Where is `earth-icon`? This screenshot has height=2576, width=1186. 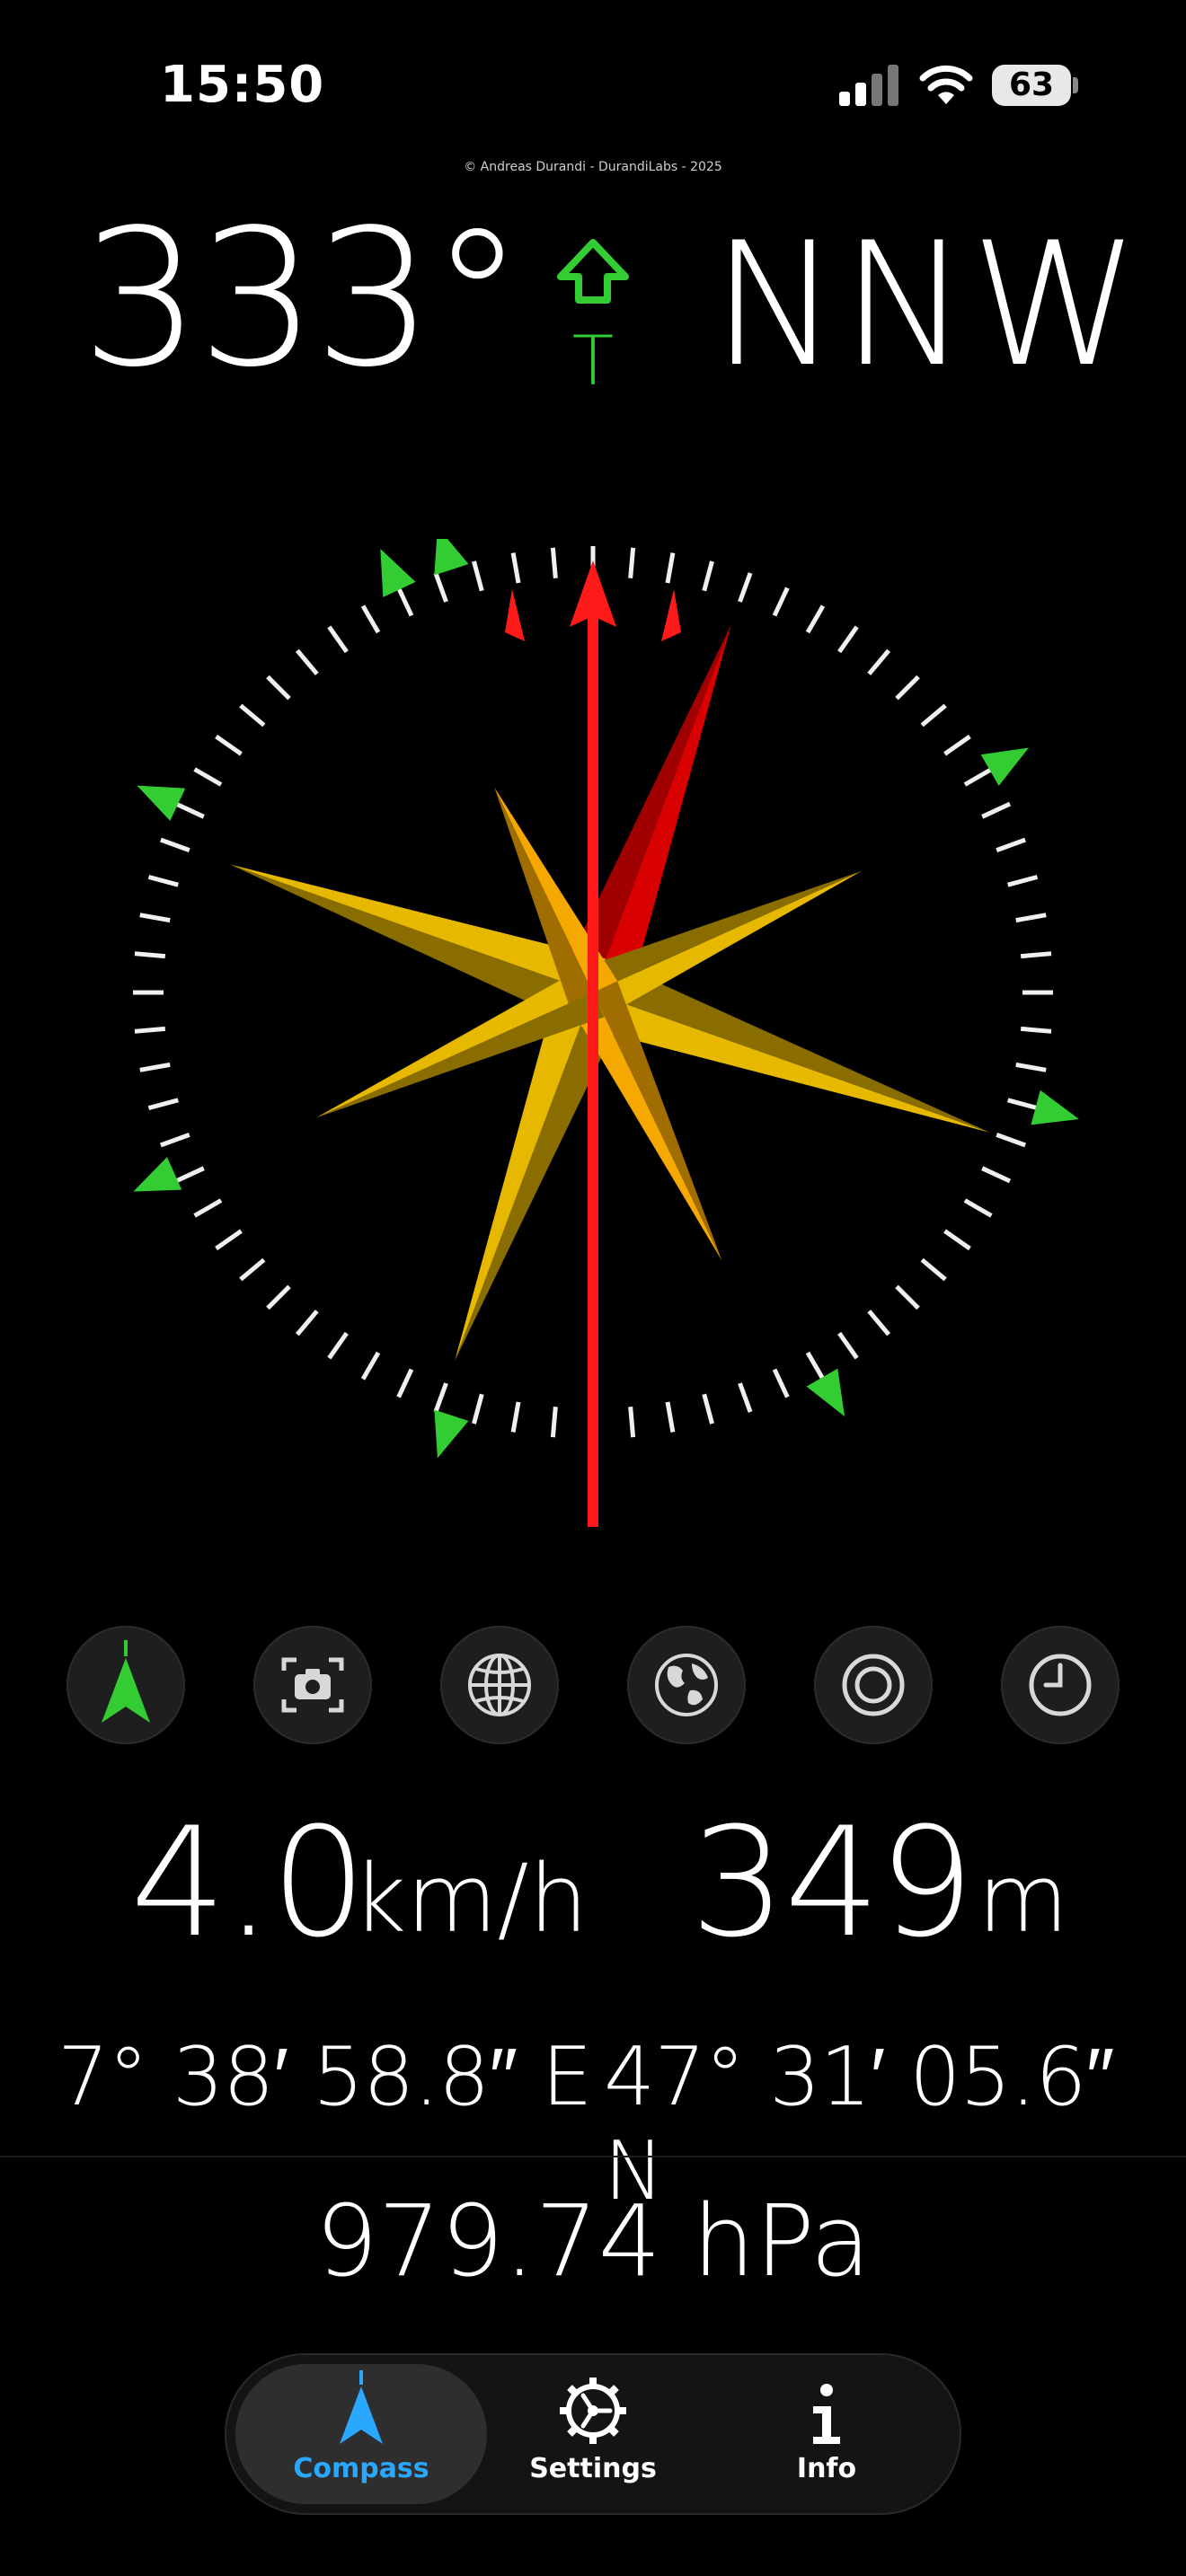 earth-icon is located at coordinates (686, 1685).